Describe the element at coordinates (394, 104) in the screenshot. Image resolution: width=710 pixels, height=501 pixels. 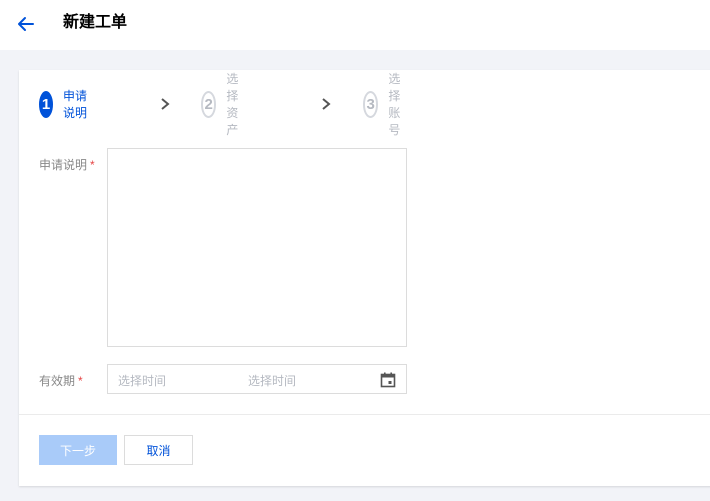
I see `step-3-label: 选择账号` at that location.